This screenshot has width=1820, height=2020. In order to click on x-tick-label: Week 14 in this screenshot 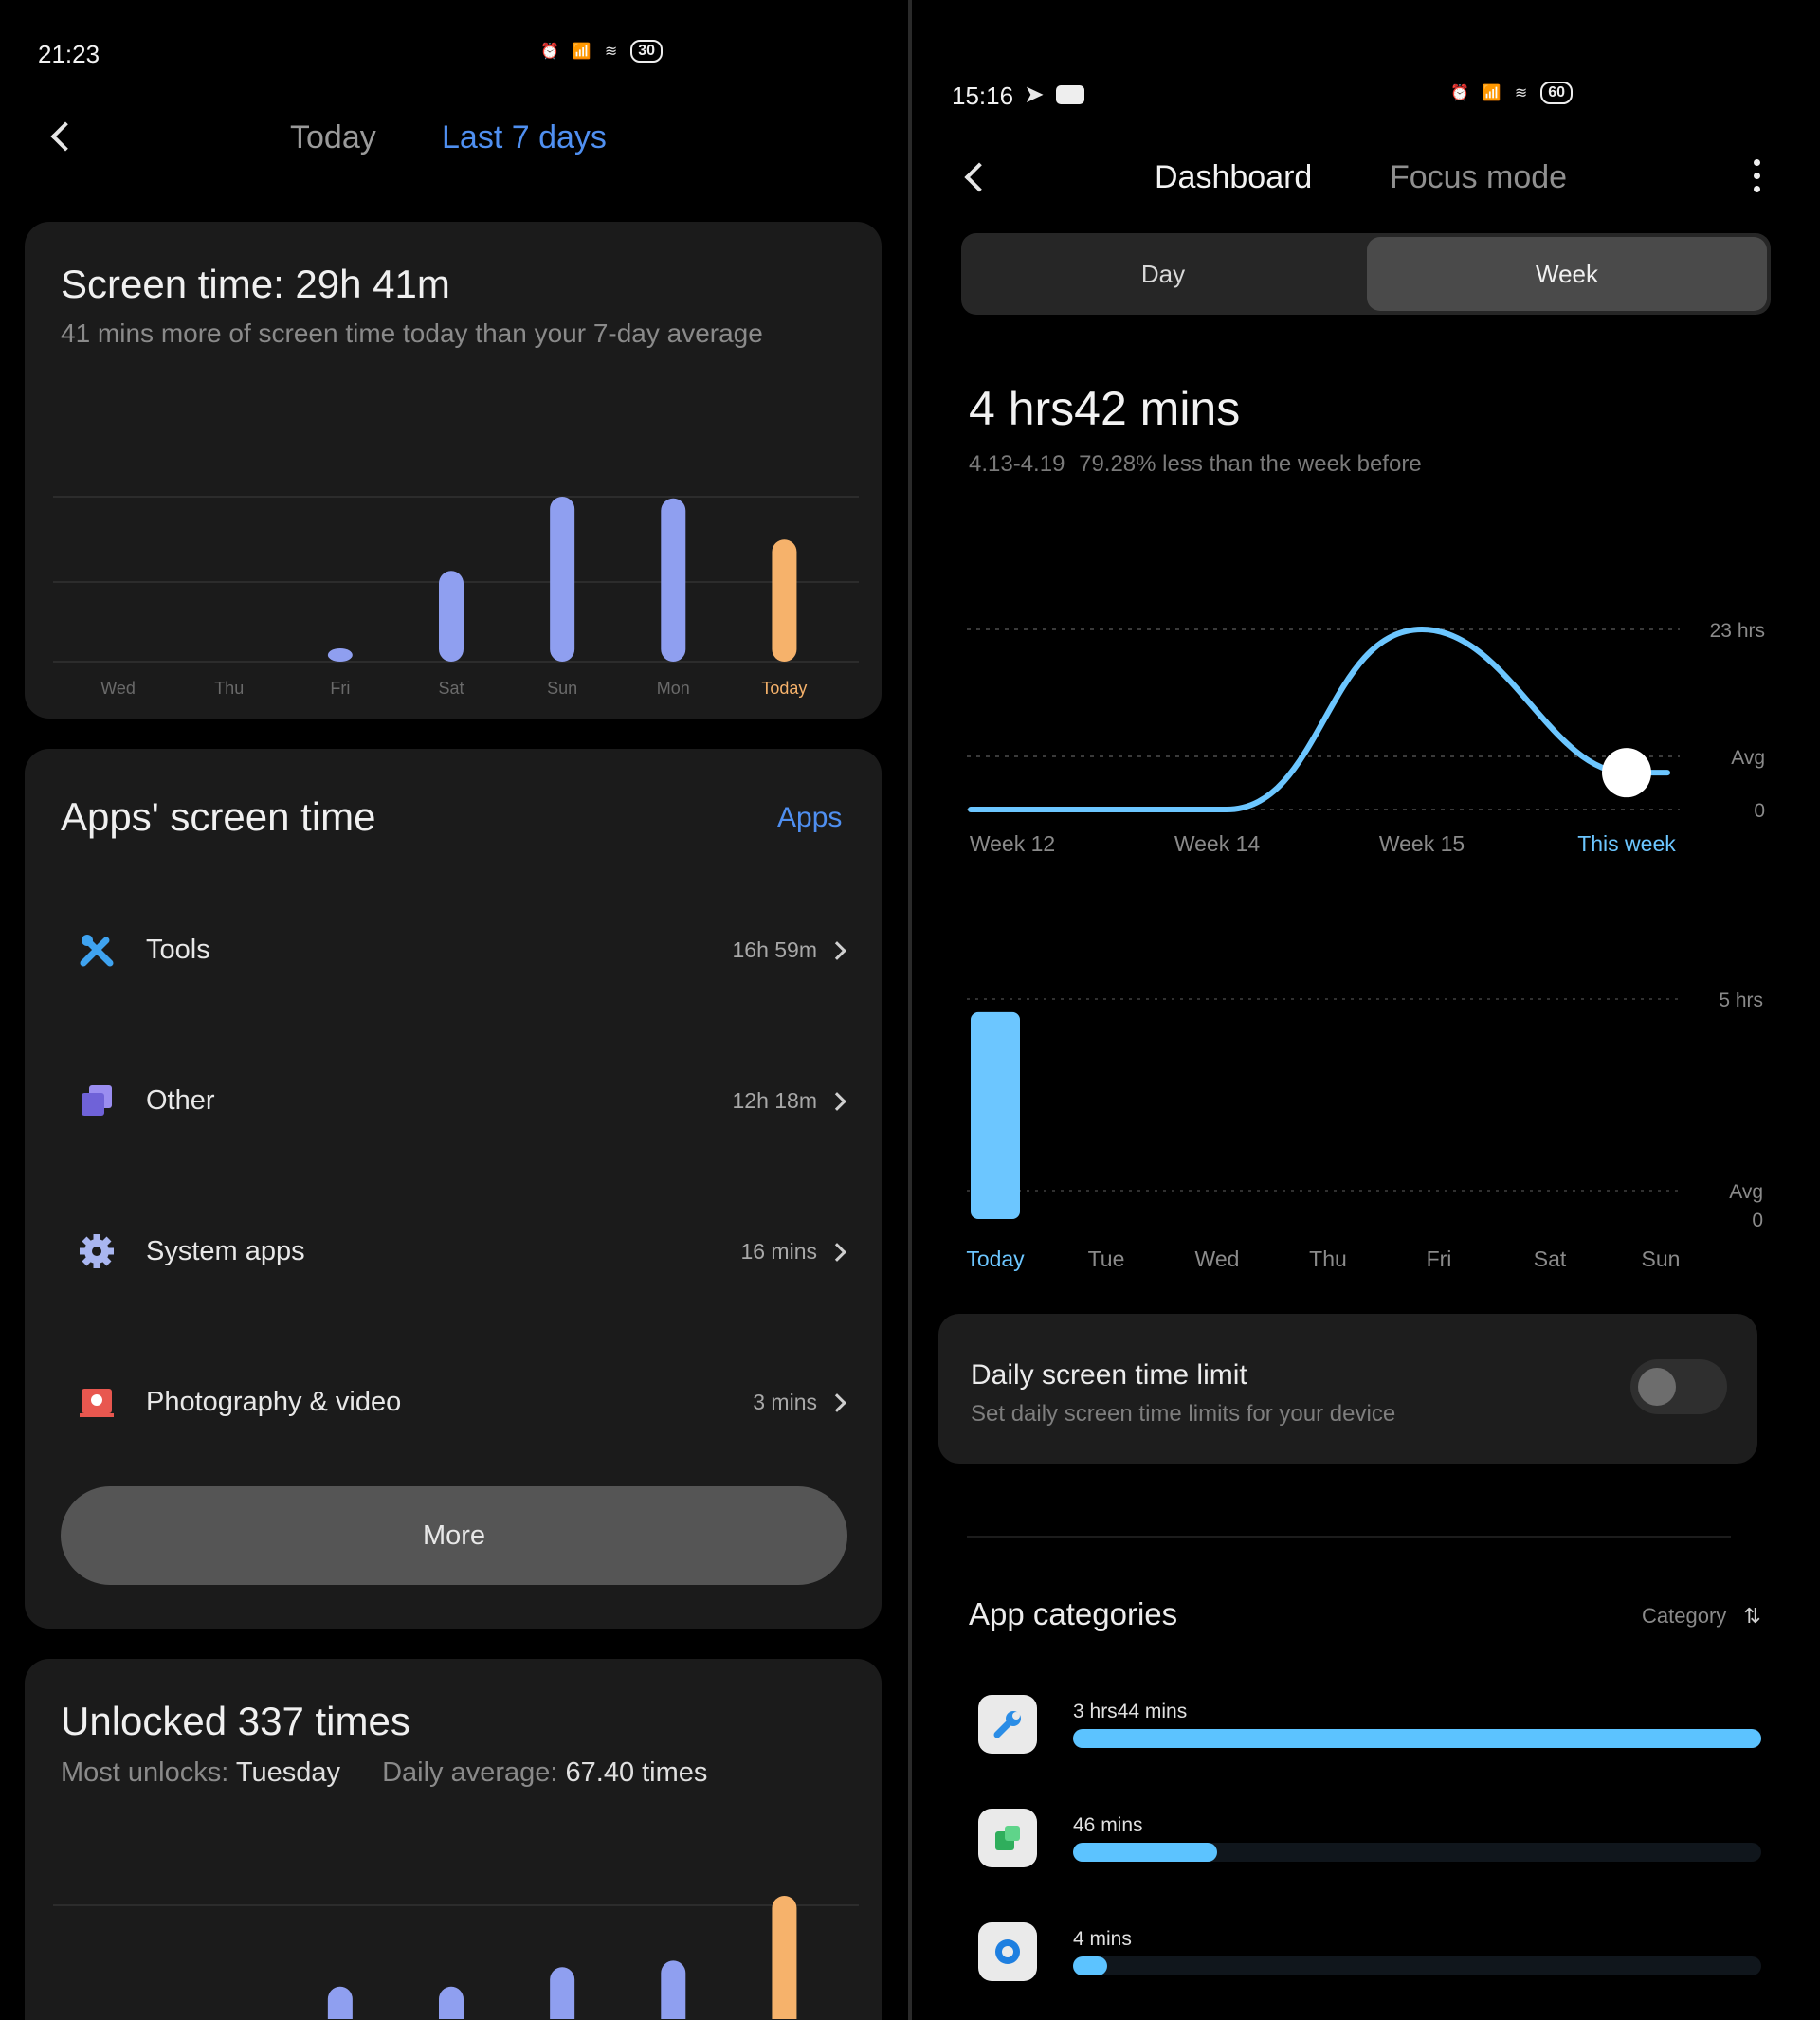, I will do `click(1217, 843)`.